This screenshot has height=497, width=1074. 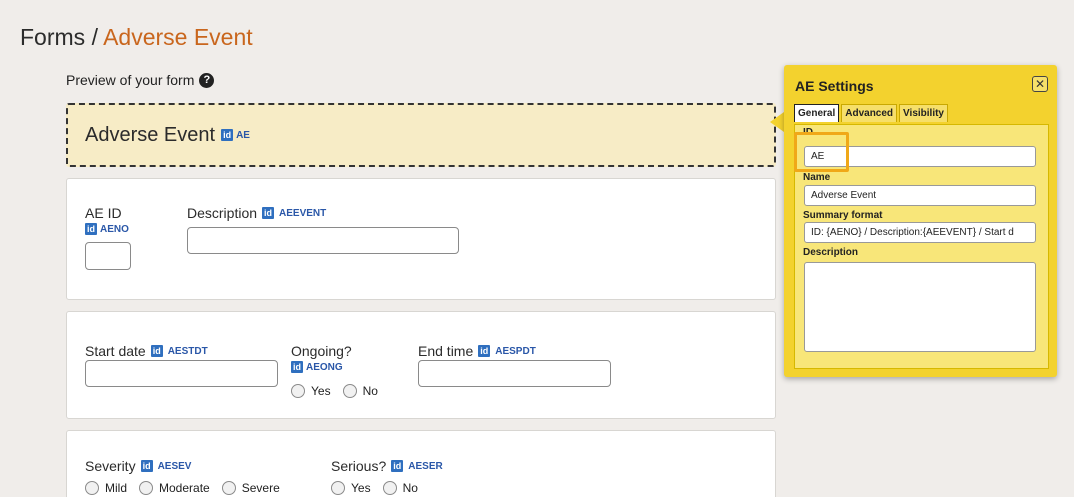 What do you see at coordinates (178, 37) in the screenshot?
I see `breadcrumb-current: Adverse Event` at bounding box center [178, 37].